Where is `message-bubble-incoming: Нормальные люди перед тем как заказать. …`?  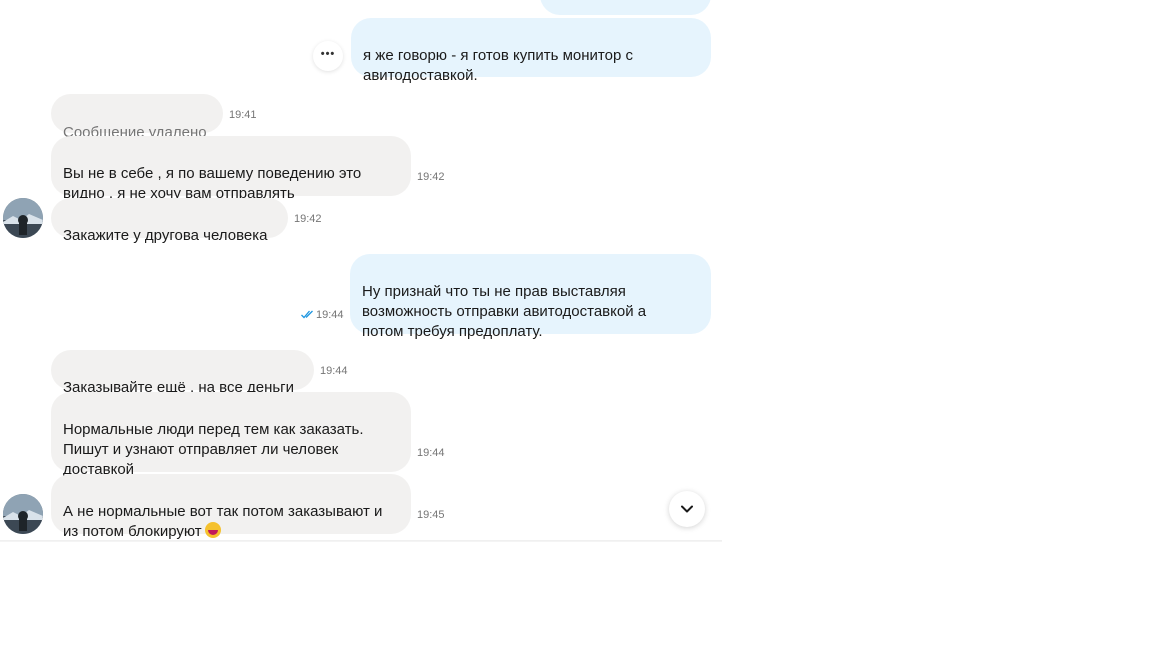
message-bubble-incoming: Нормальные люди перед тем как заказать. … is located at coordinates (231, 435).